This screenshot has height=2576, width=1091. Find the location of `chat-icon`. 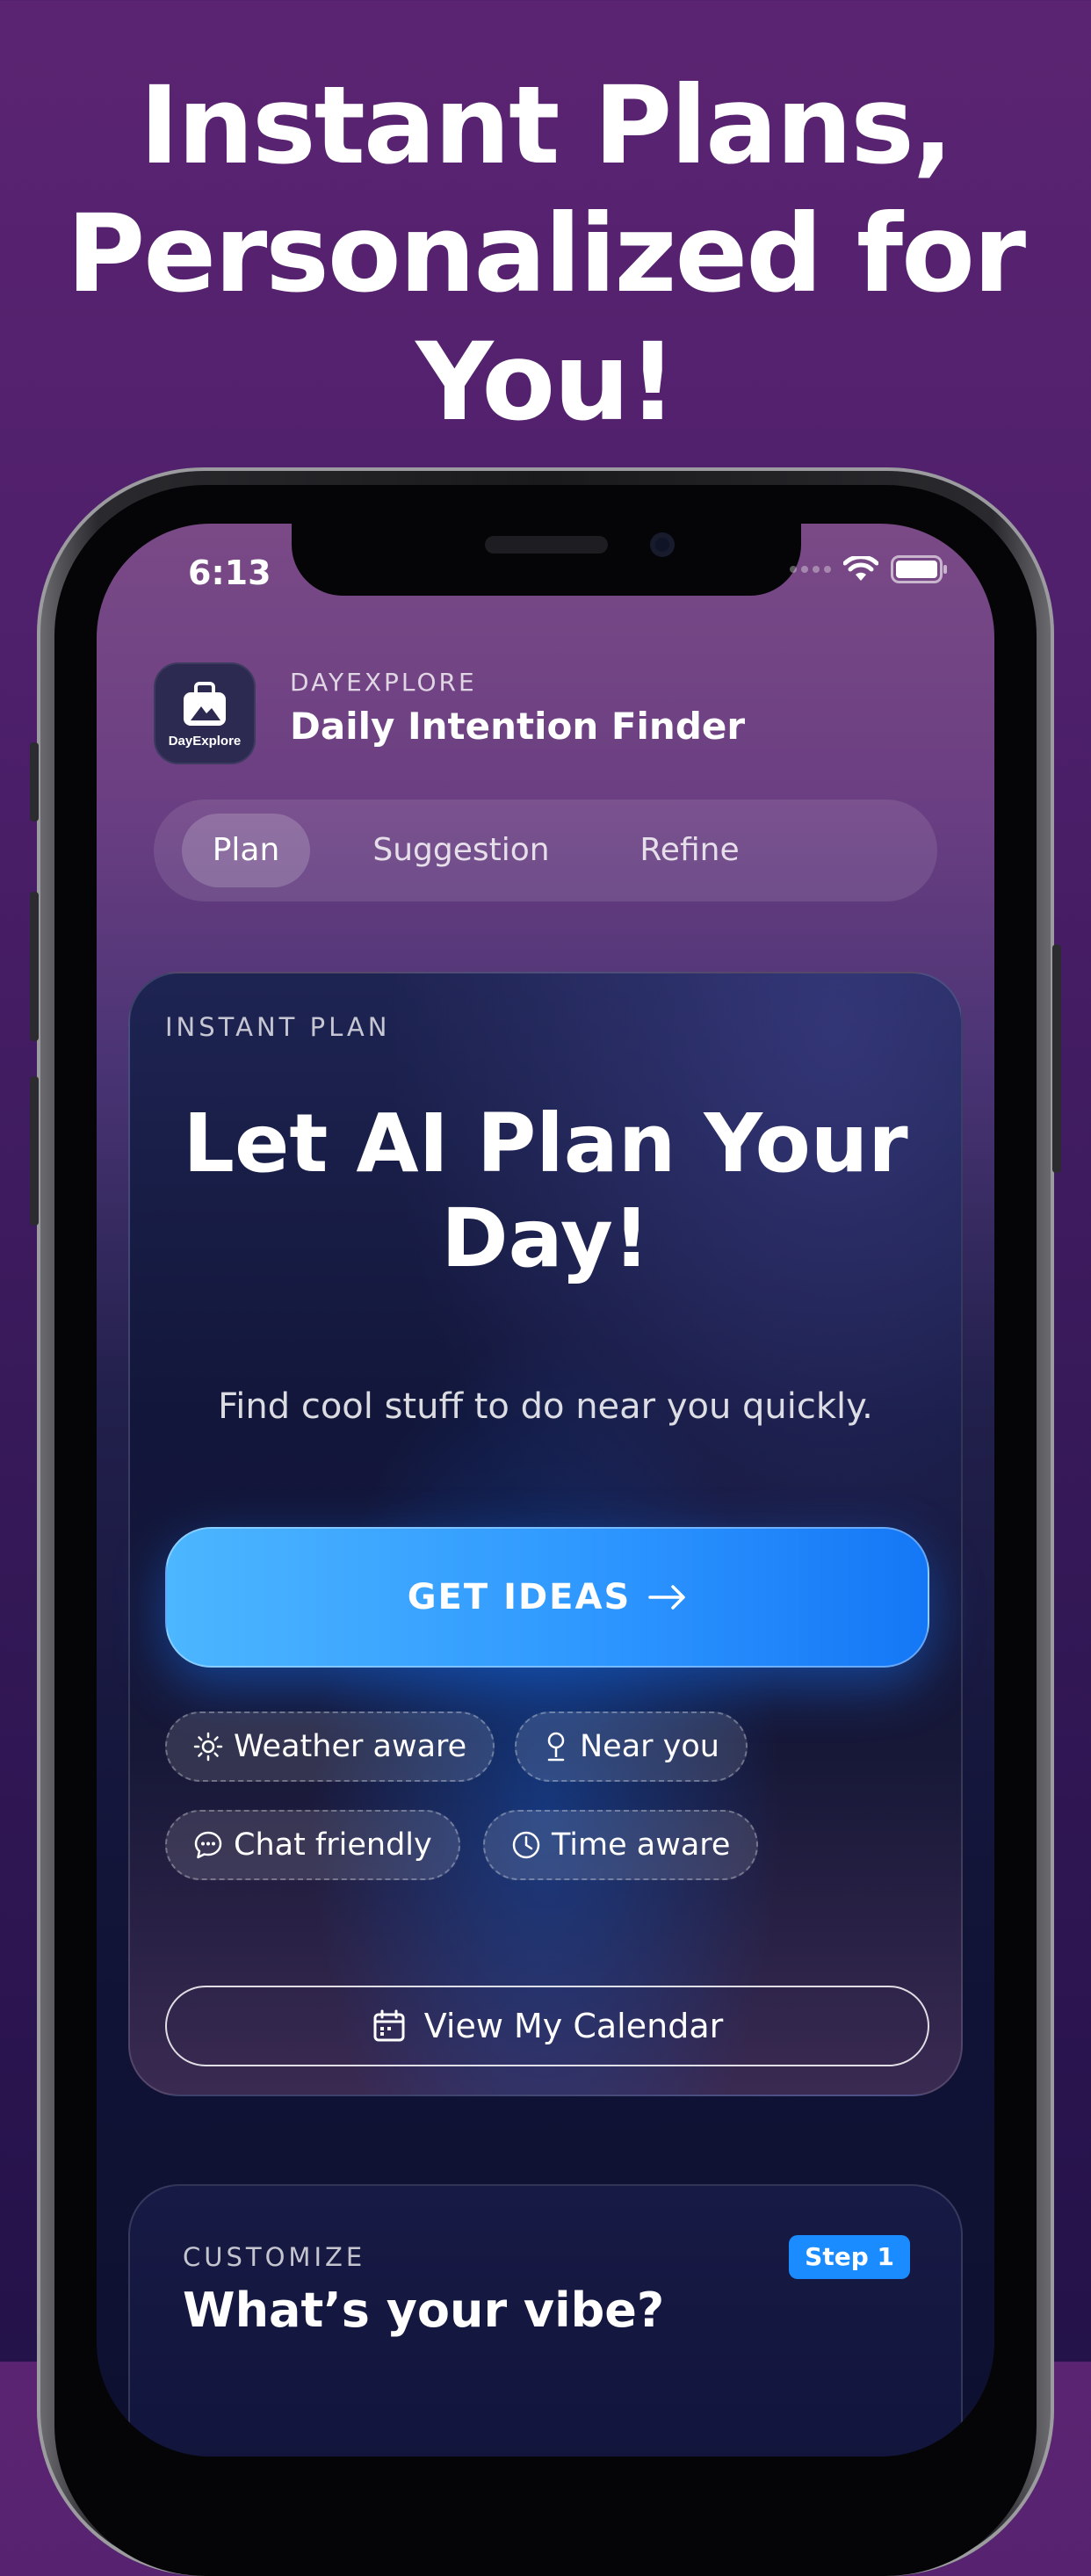

chat-icon is located at coordinates (208, 1845).